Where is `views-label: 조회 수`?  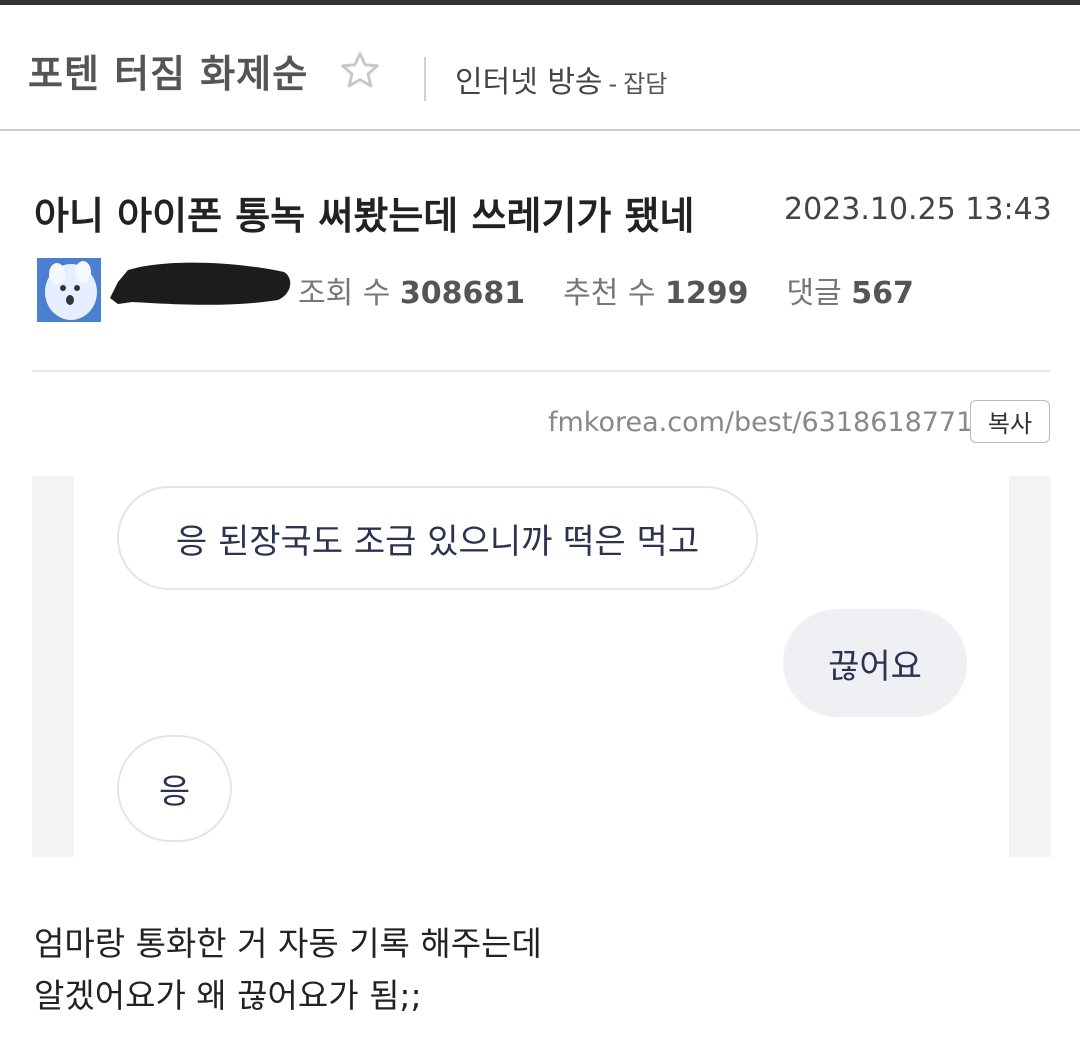
views-label: 조회 수 is located at coordinates (344, 293).